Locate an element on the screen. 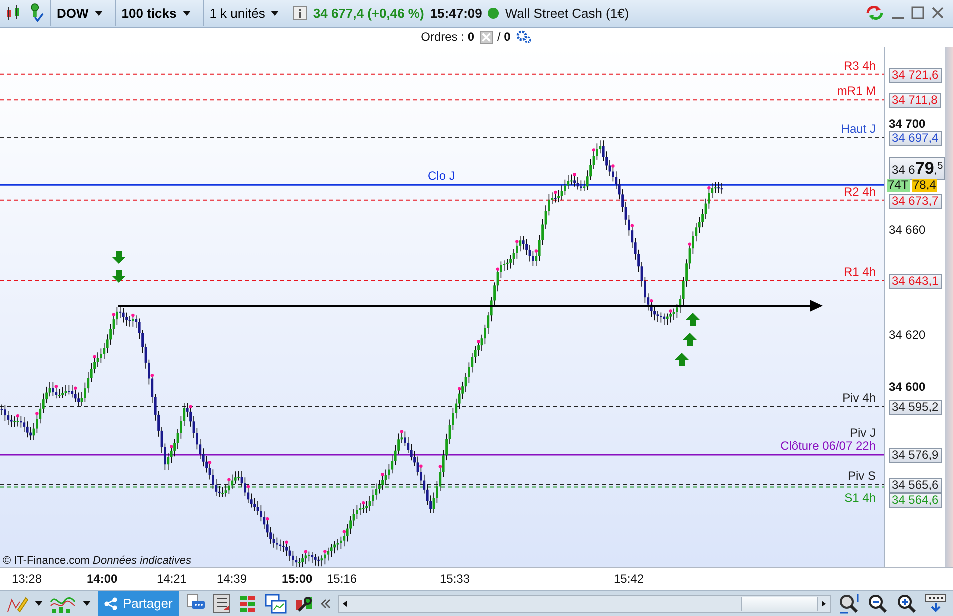 The width and height of the screenshot is (953, 616). candlestick-icon is located at coordinates (13, 13).